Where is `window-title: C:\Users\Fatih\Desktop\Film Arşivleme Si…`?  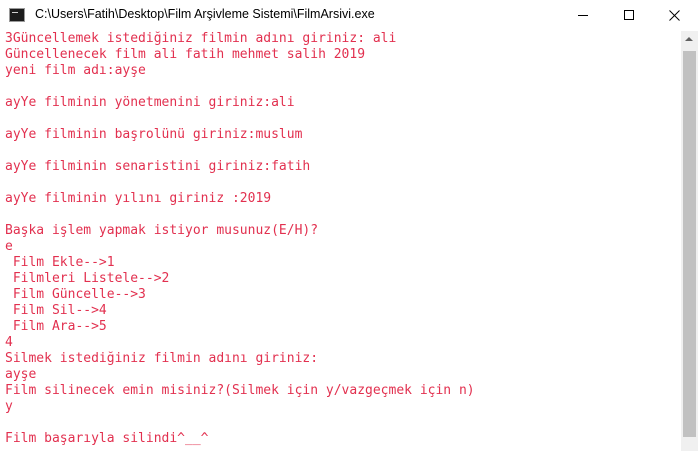 window-title: C:\Users\Fatih\Desktop\Film Arşivleme Si… is located at coordinates (205, 14).